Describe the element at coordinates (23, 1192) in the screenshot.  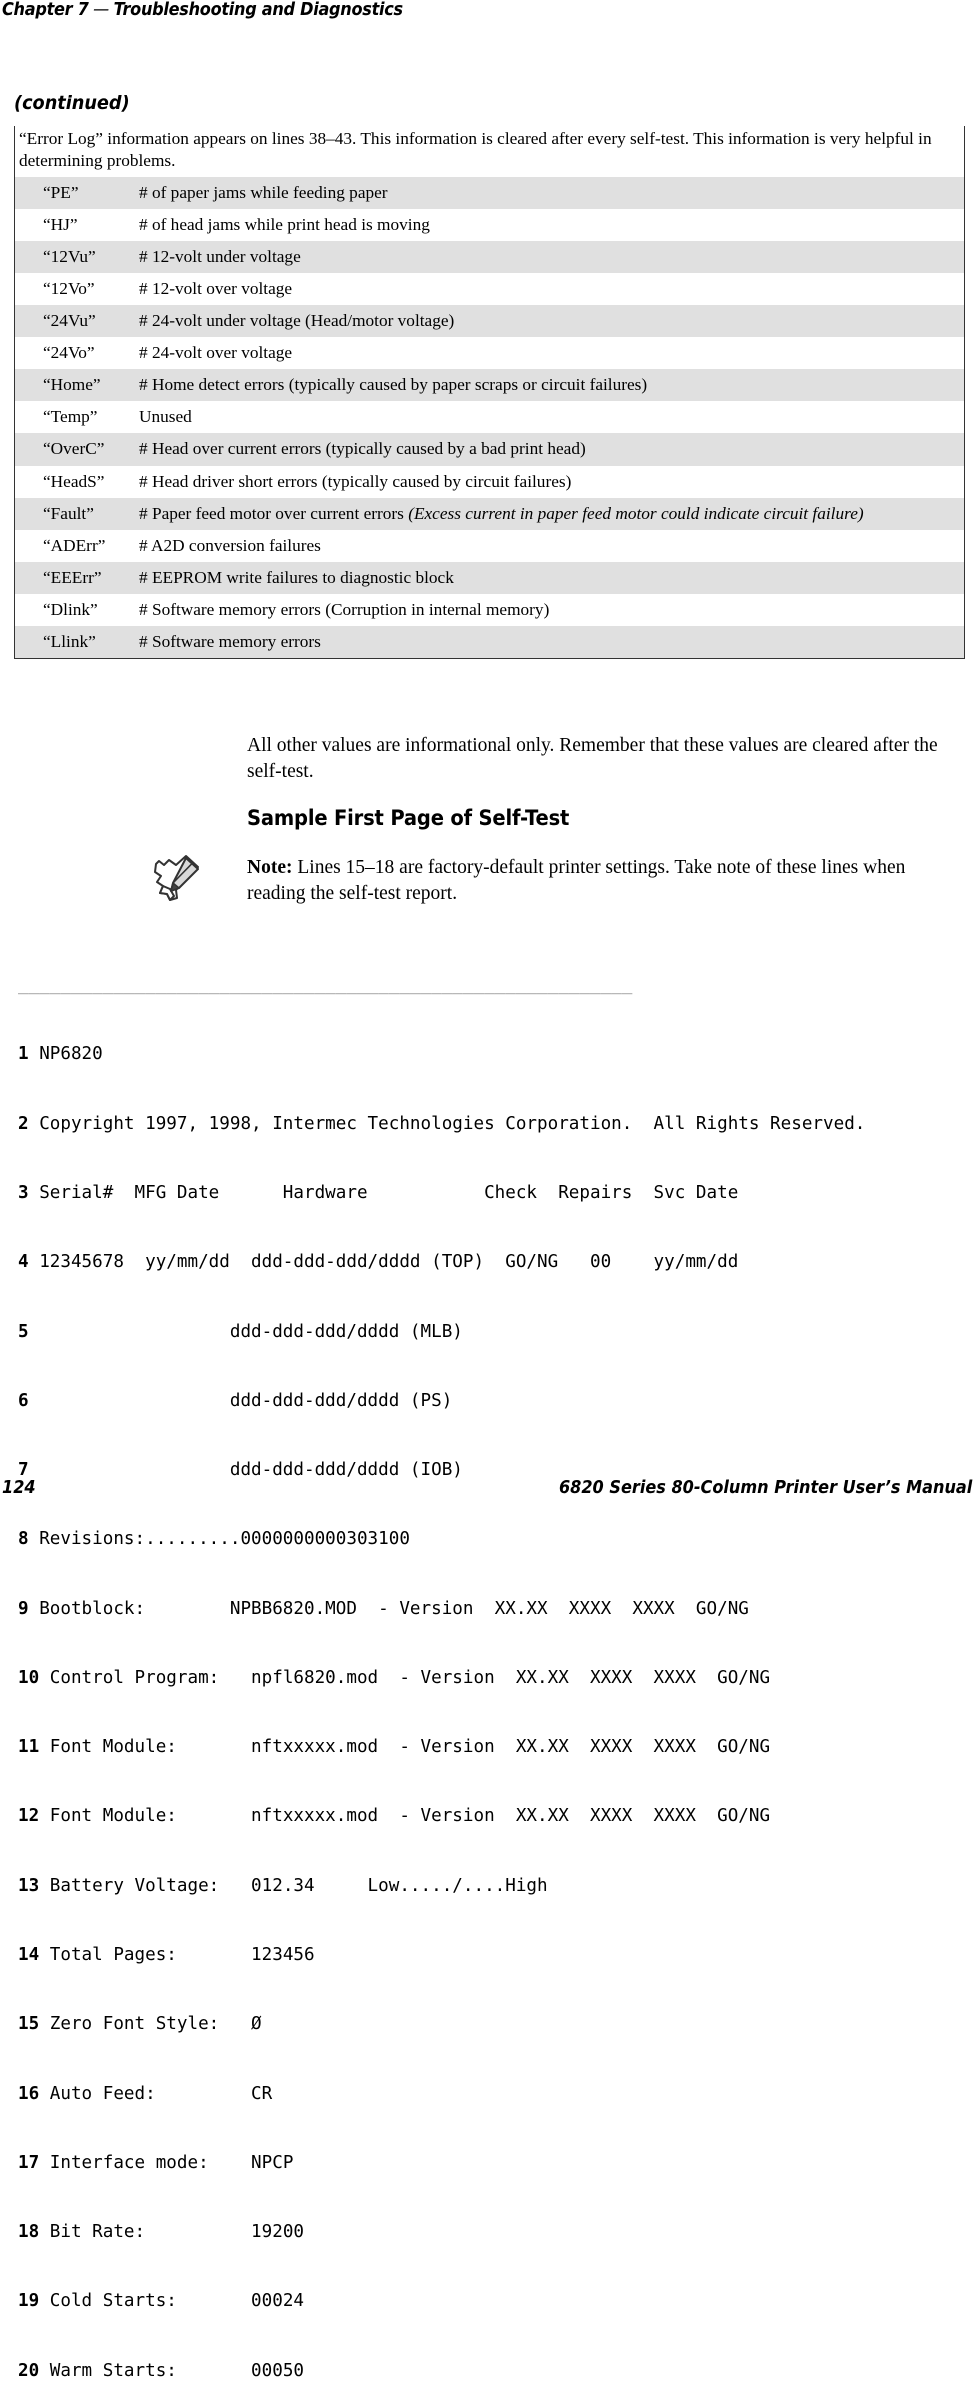
I see `listing-line-number: 3` at that location.